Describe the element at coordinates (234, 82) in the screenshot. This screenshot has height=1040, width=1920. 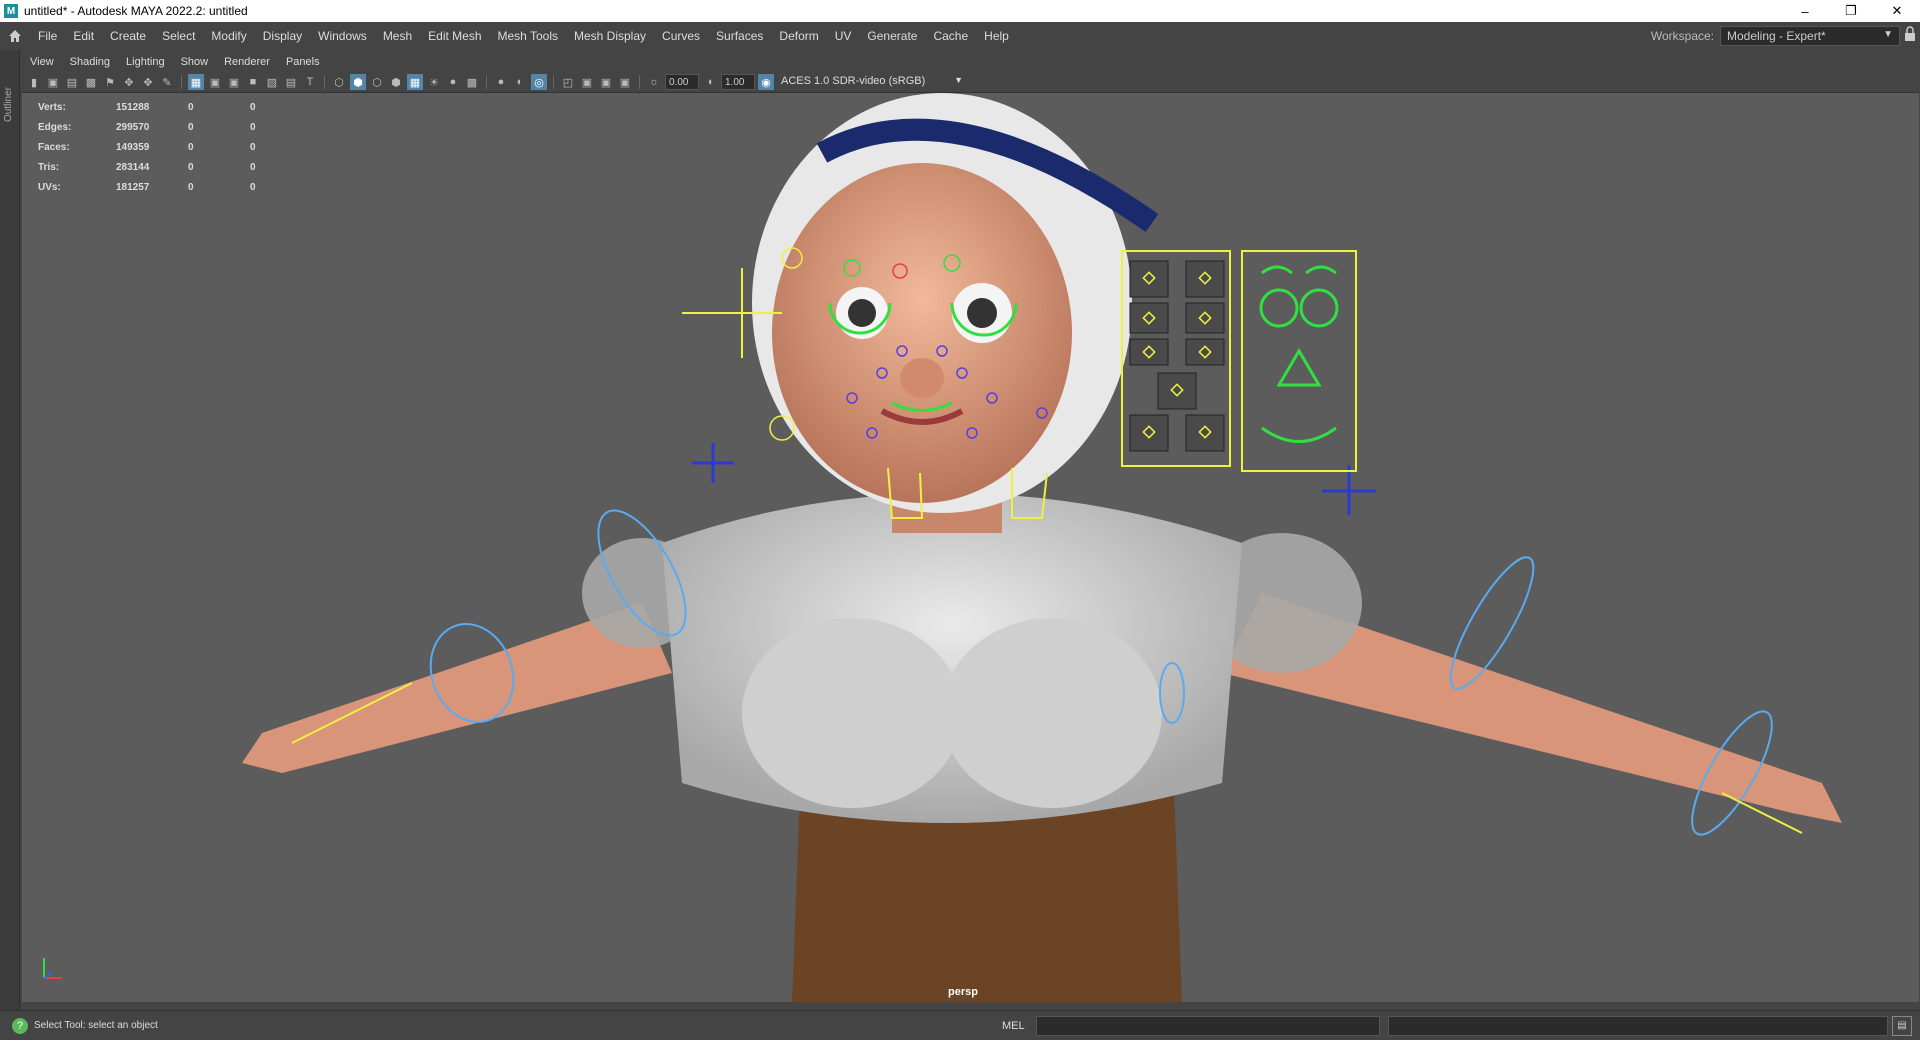
I see `resolution-gate-icon: ▣` at that location.